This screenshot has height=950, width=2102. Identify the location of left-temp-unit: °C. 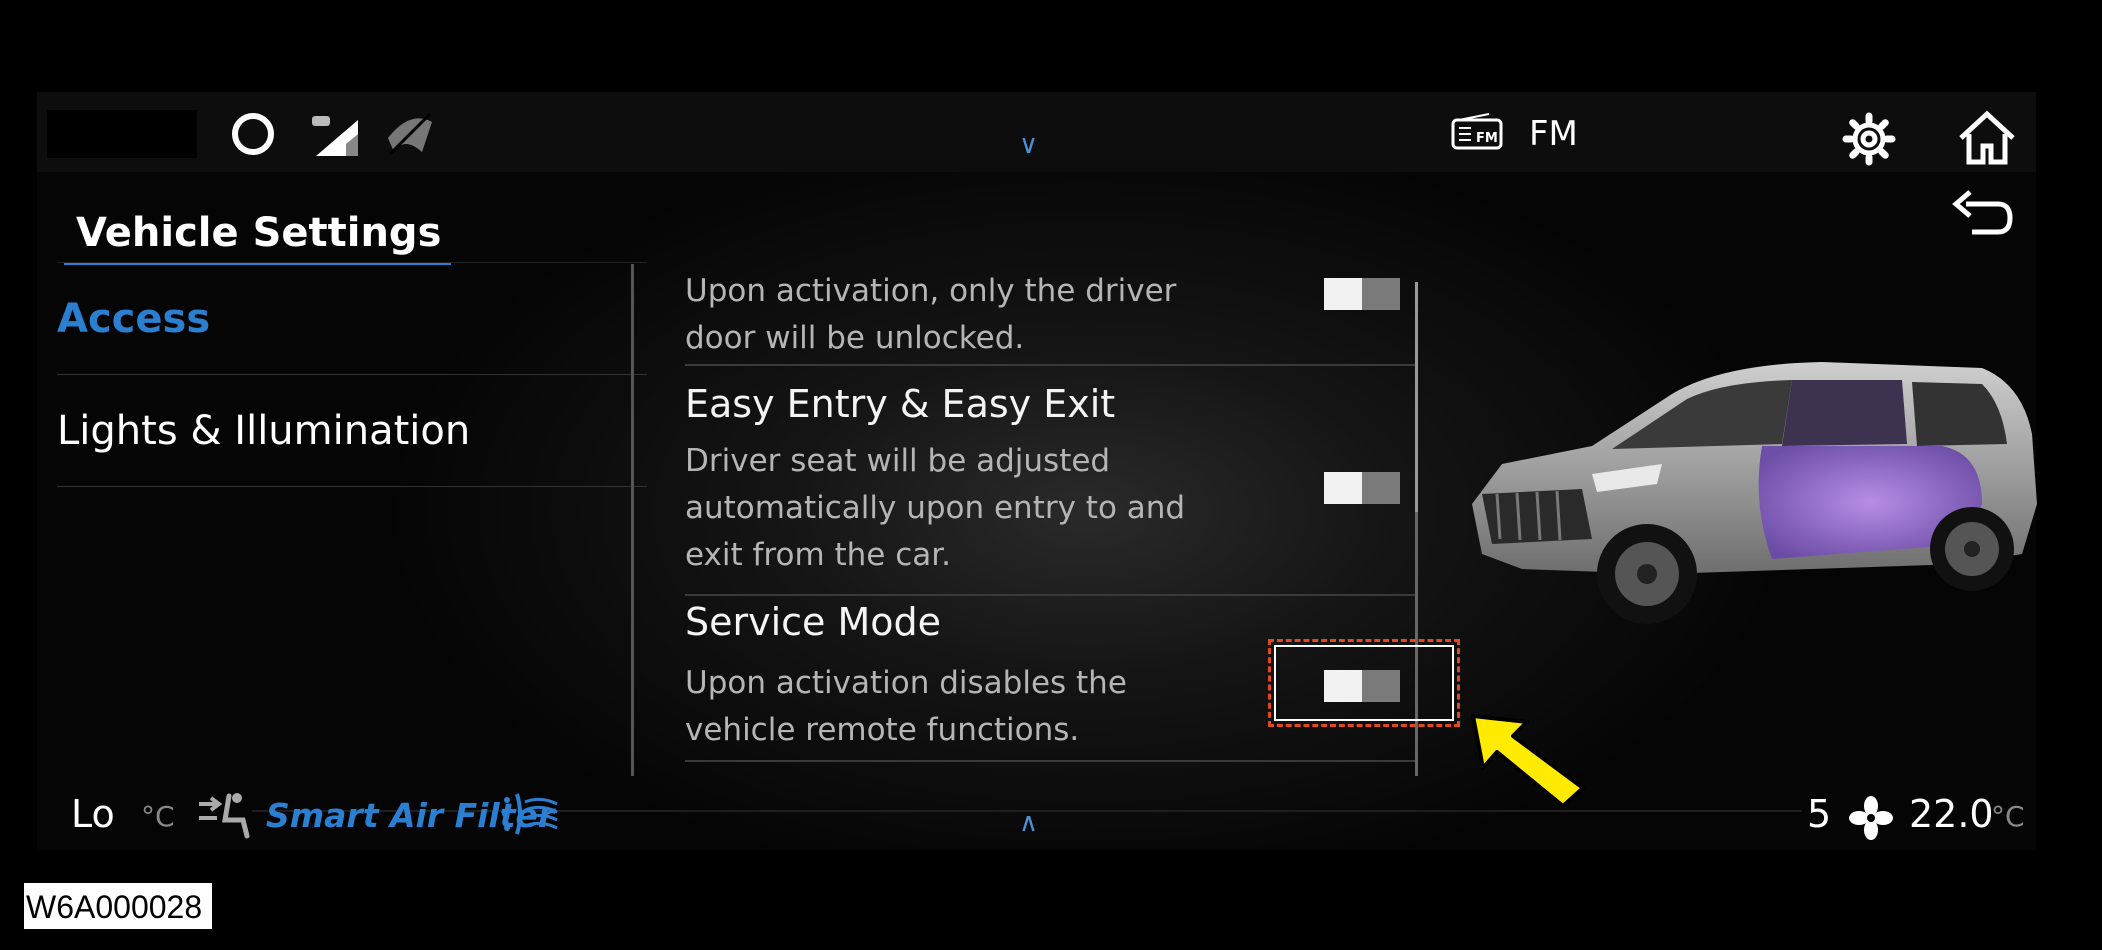
(158, 816).